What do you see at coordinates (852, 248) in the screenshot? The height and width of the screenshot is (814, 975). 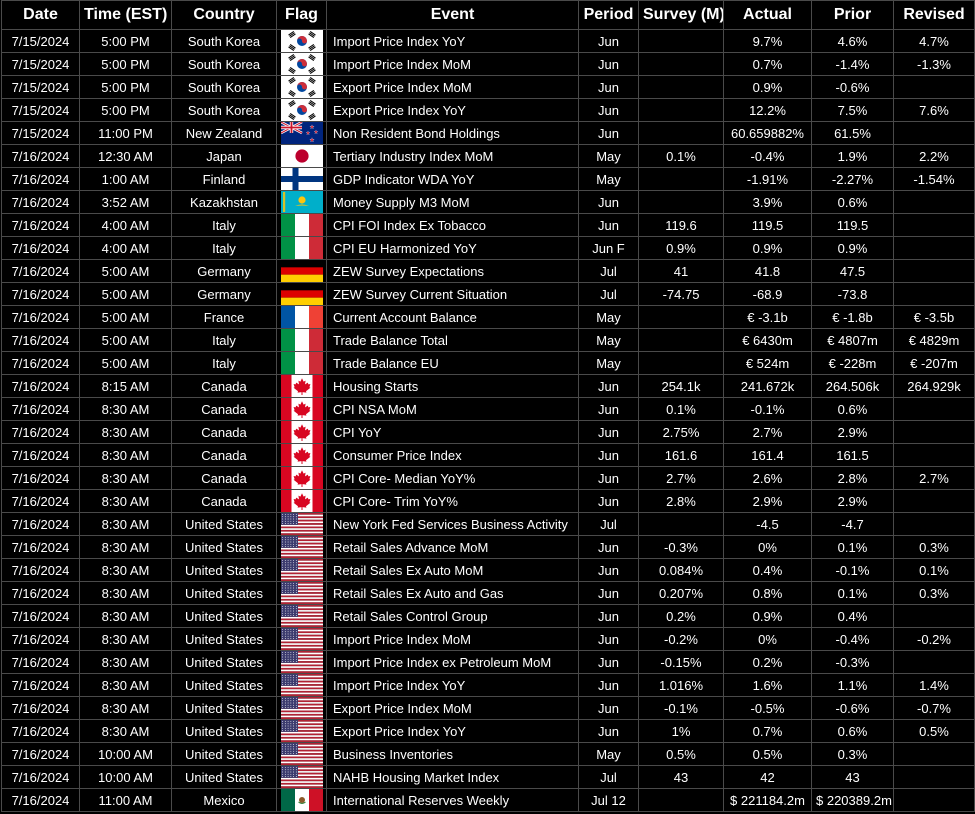 I see `prior-cell: 0.9%` at bounding box center [852, 248].